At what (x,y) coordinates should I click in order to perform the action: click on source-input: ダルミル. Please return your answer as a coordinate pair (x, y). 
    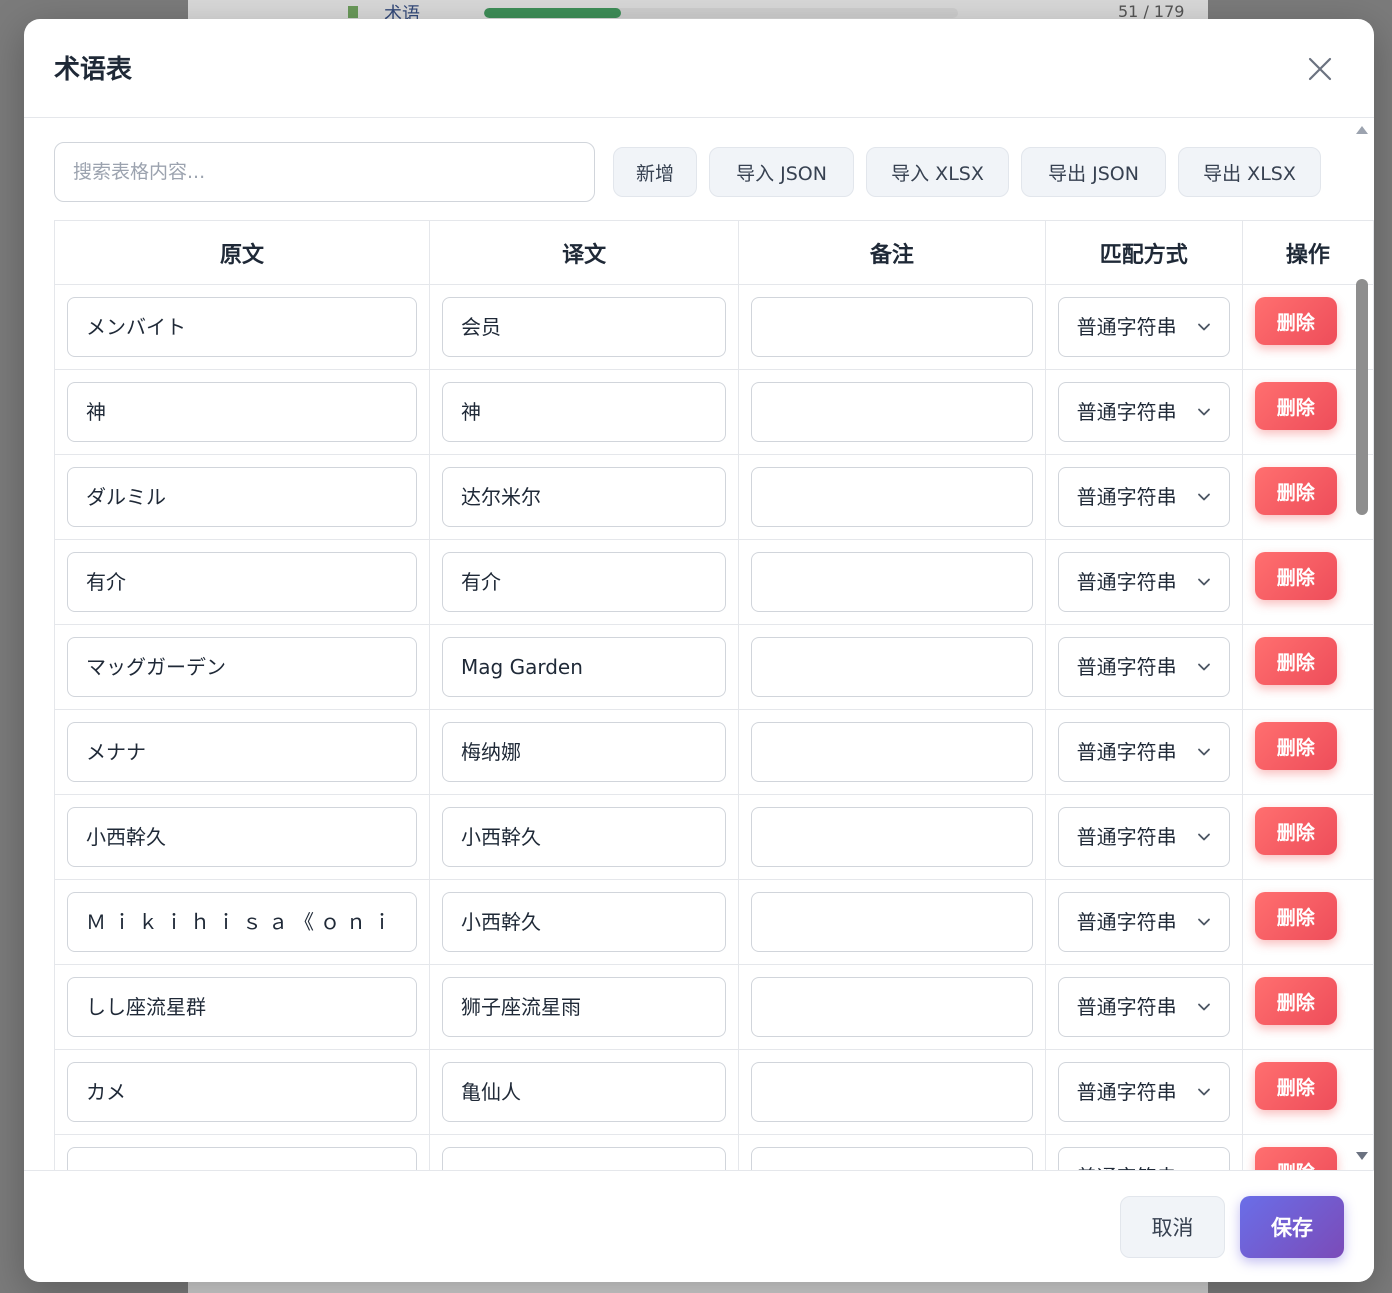
    Looking at the image, I should click on (242, 497).